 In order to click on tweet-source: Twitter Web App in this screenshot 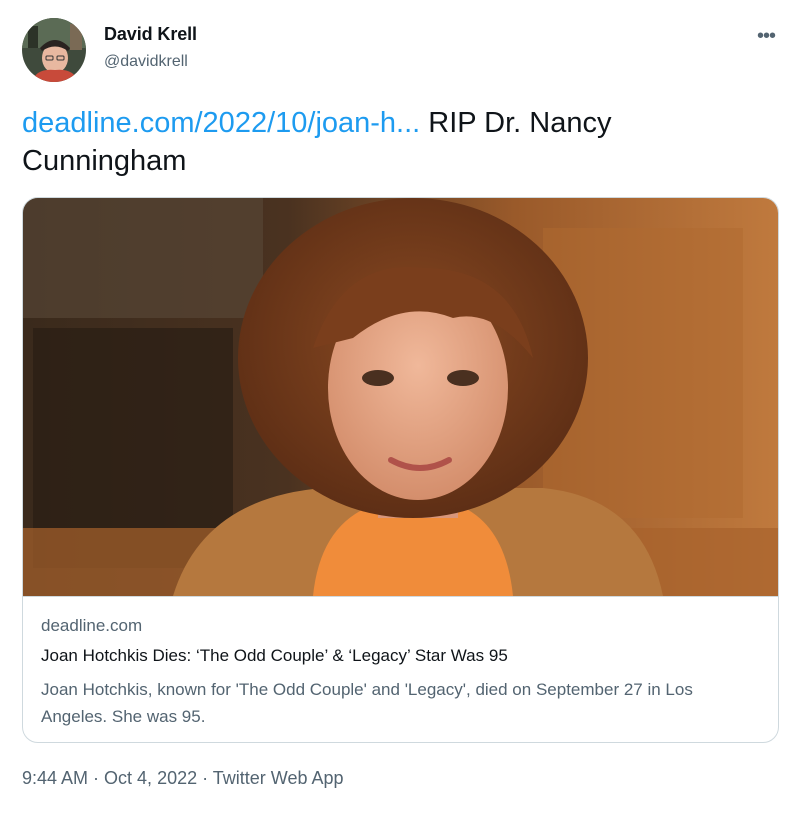, I will do `click(278, 778)`.